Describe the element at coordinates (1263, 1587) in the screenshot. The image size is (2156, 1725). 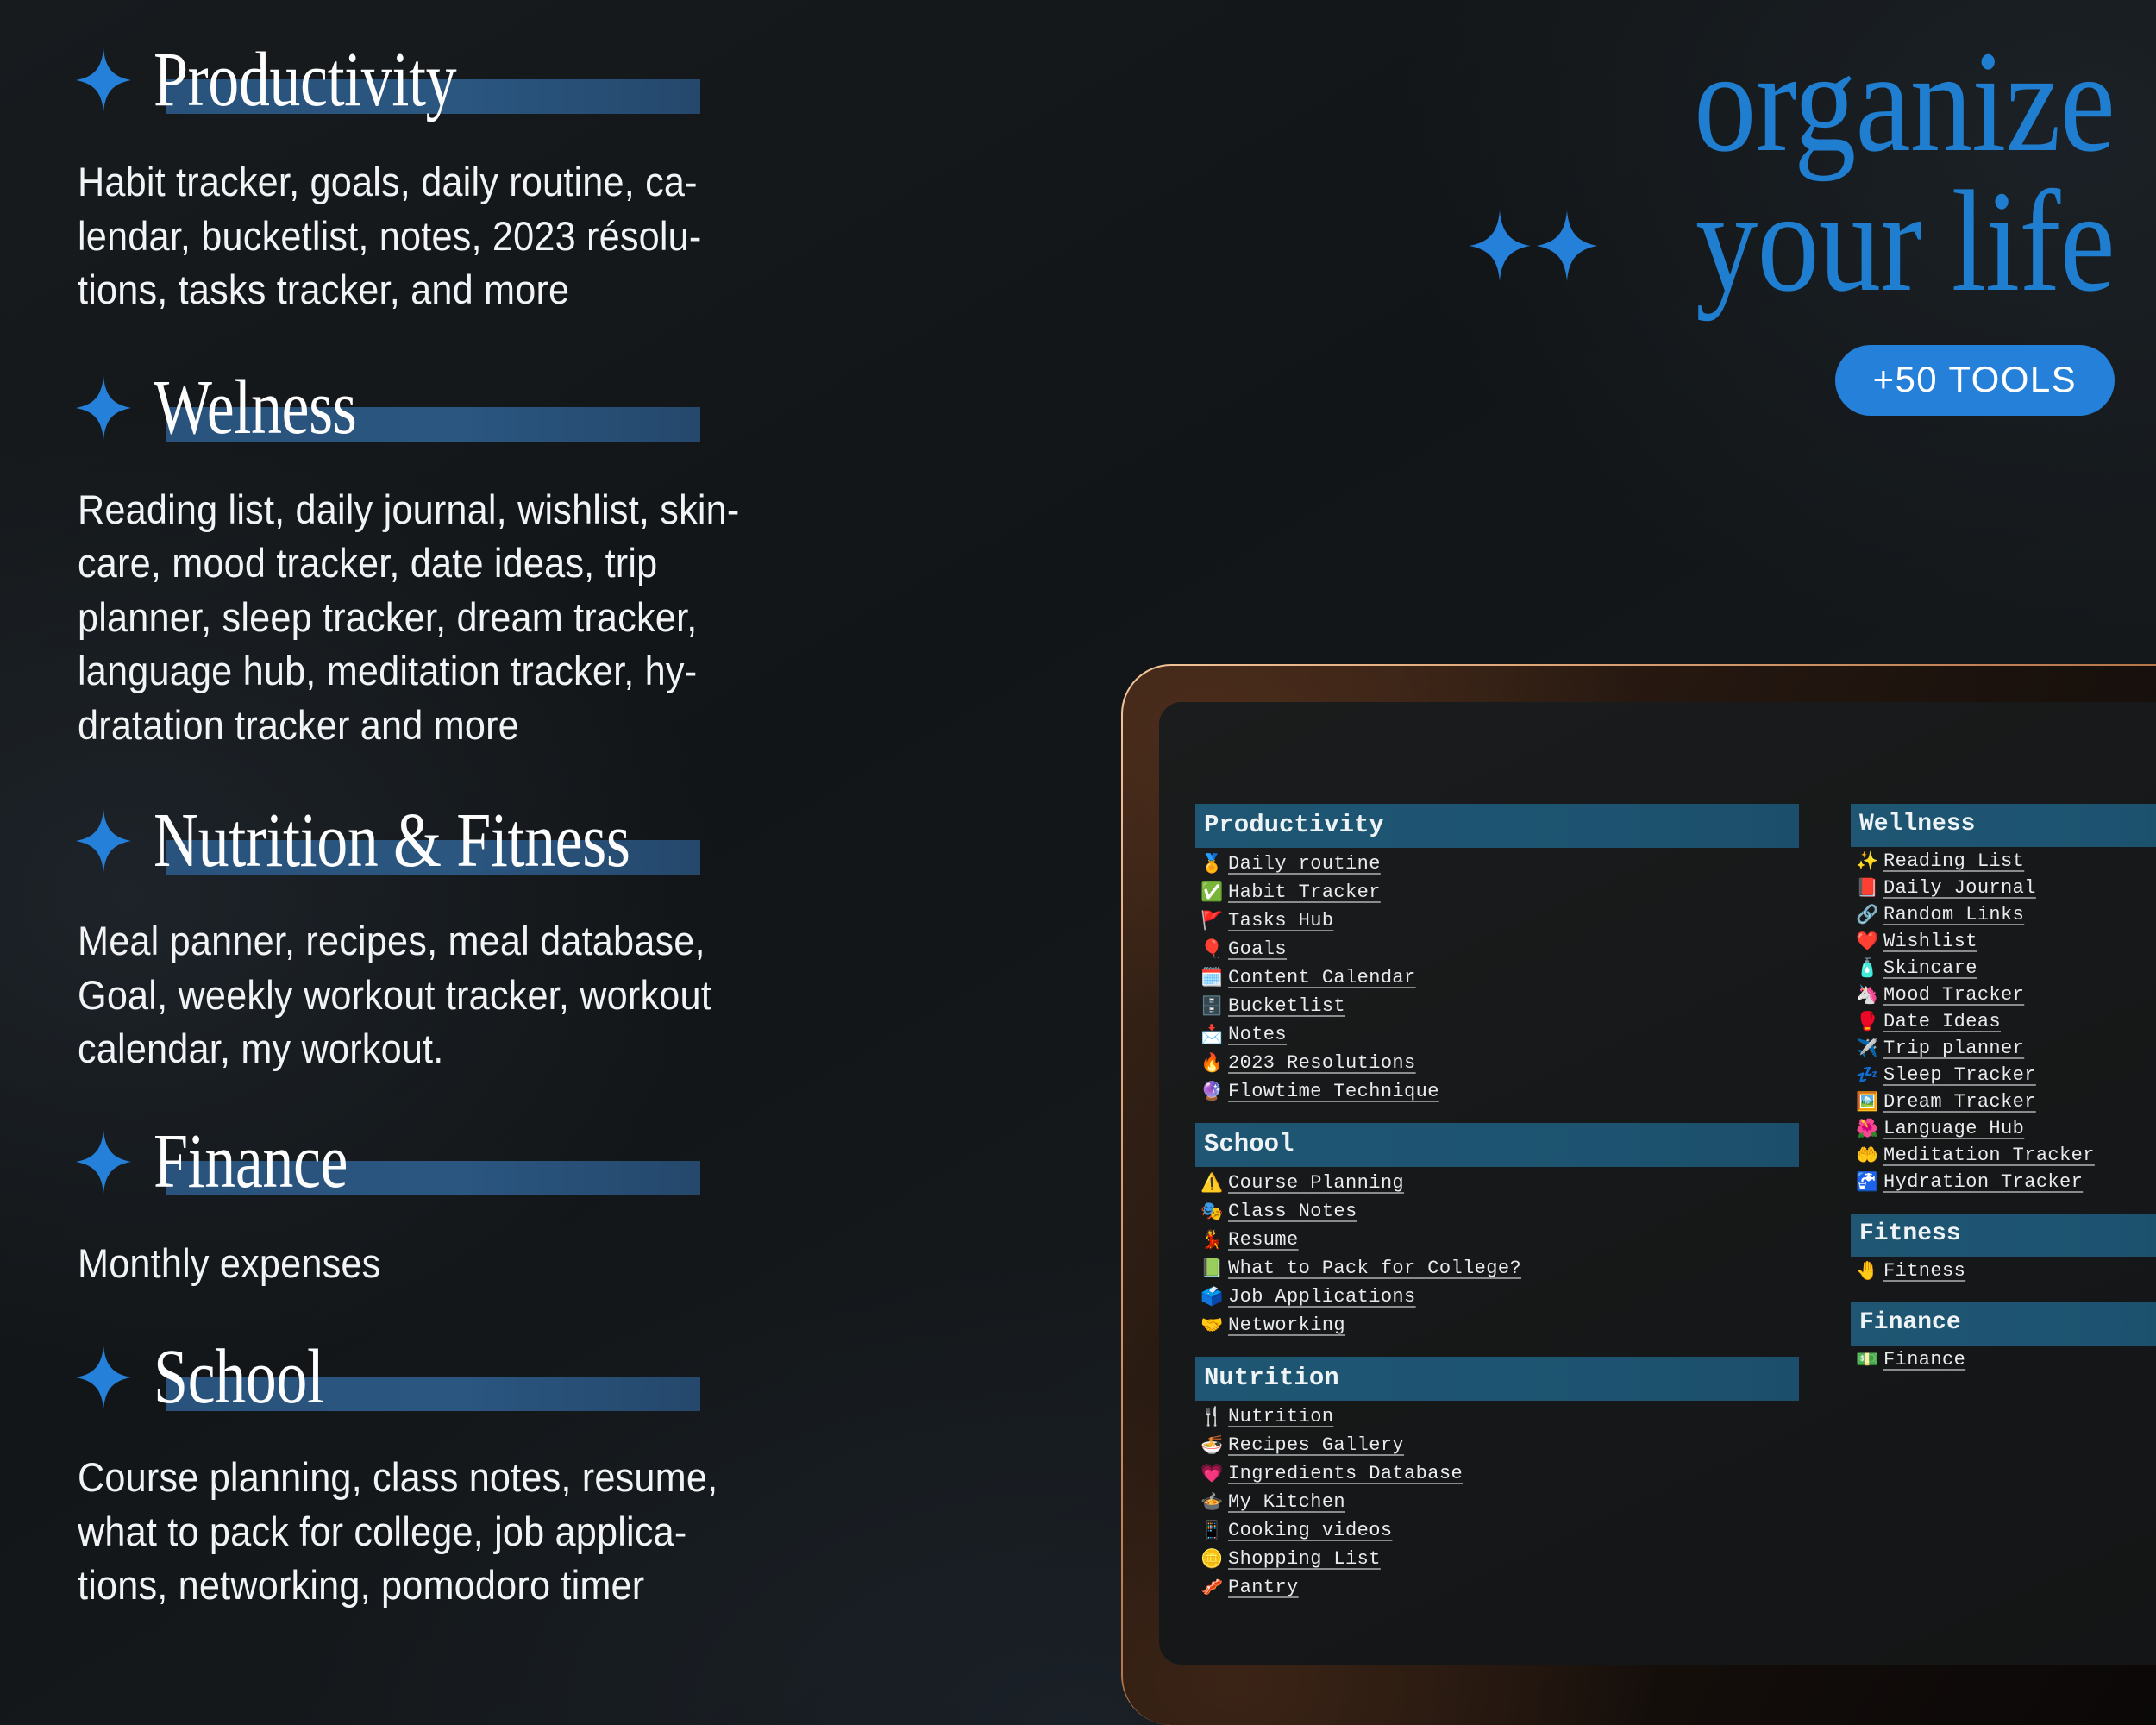
I see `panel-link-label: Pantry` at that location.